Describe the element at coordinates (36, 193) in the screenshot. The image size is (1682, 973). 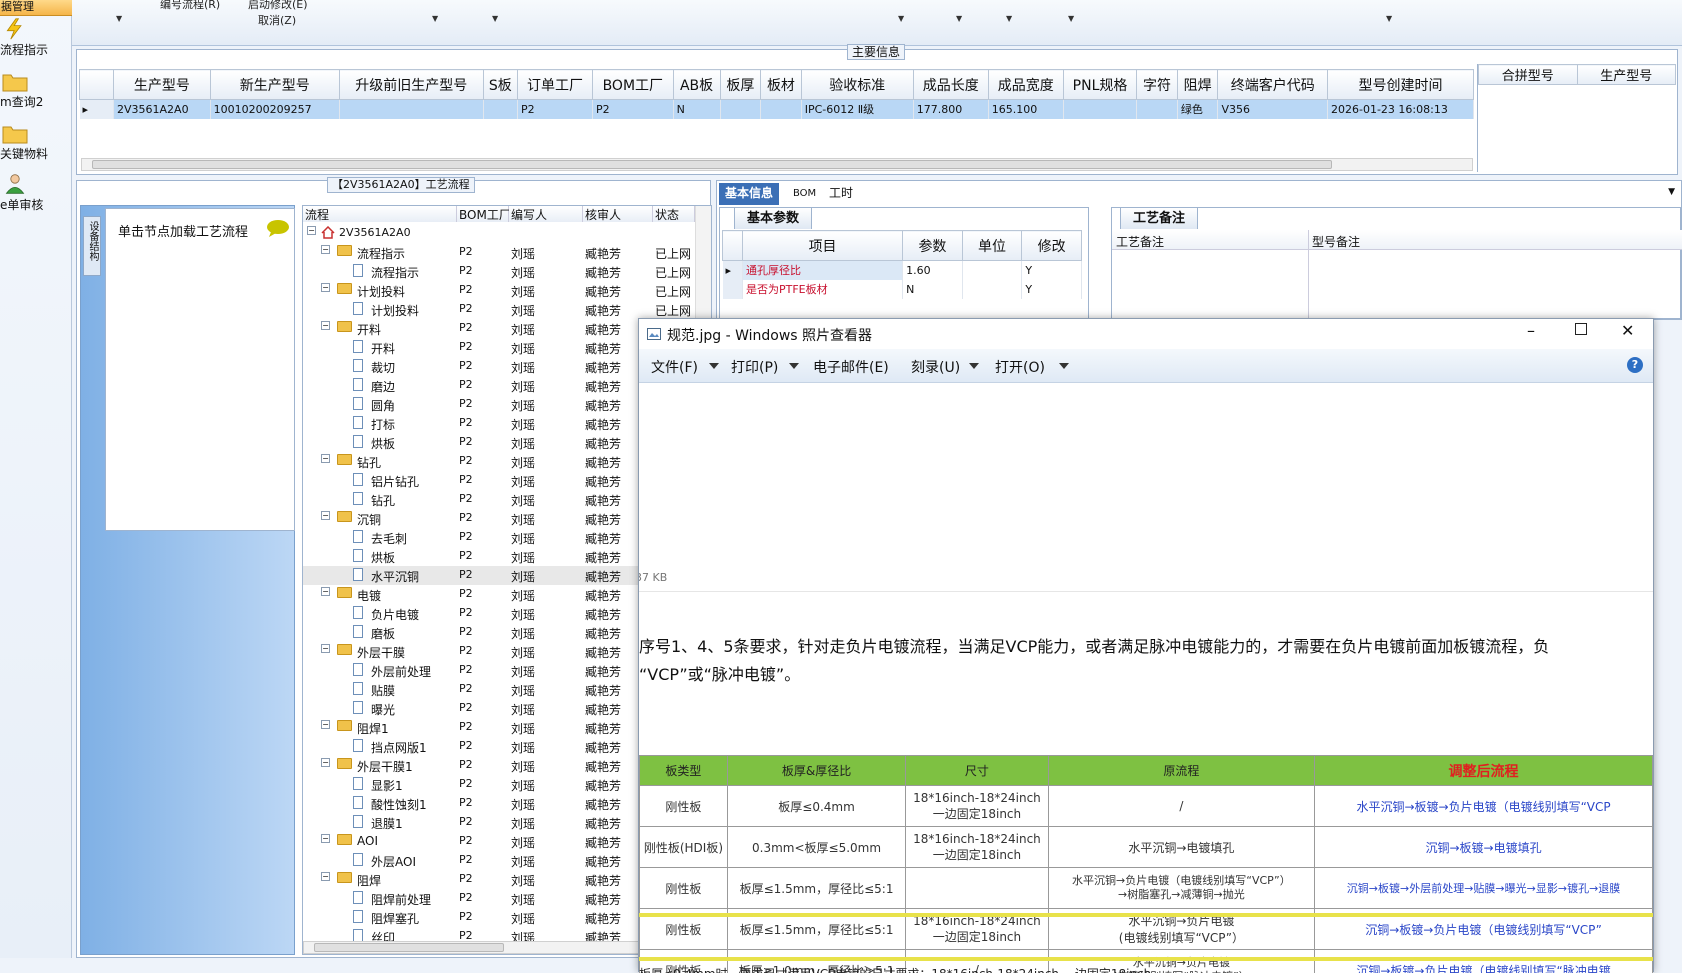
I see `nav-item-order-review: e单审核` at that location.